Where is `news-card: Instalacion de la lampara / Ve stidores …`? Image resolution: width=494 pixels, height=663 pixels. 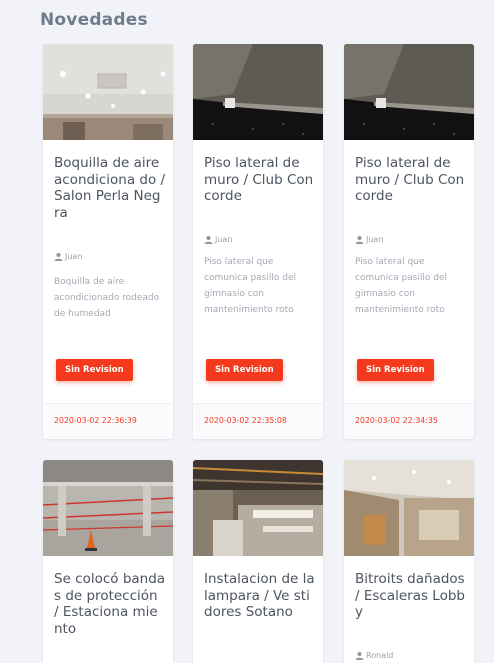
news-card: Instalacion de la lampara / Ve stidores … is located at coordinates (258, 561).